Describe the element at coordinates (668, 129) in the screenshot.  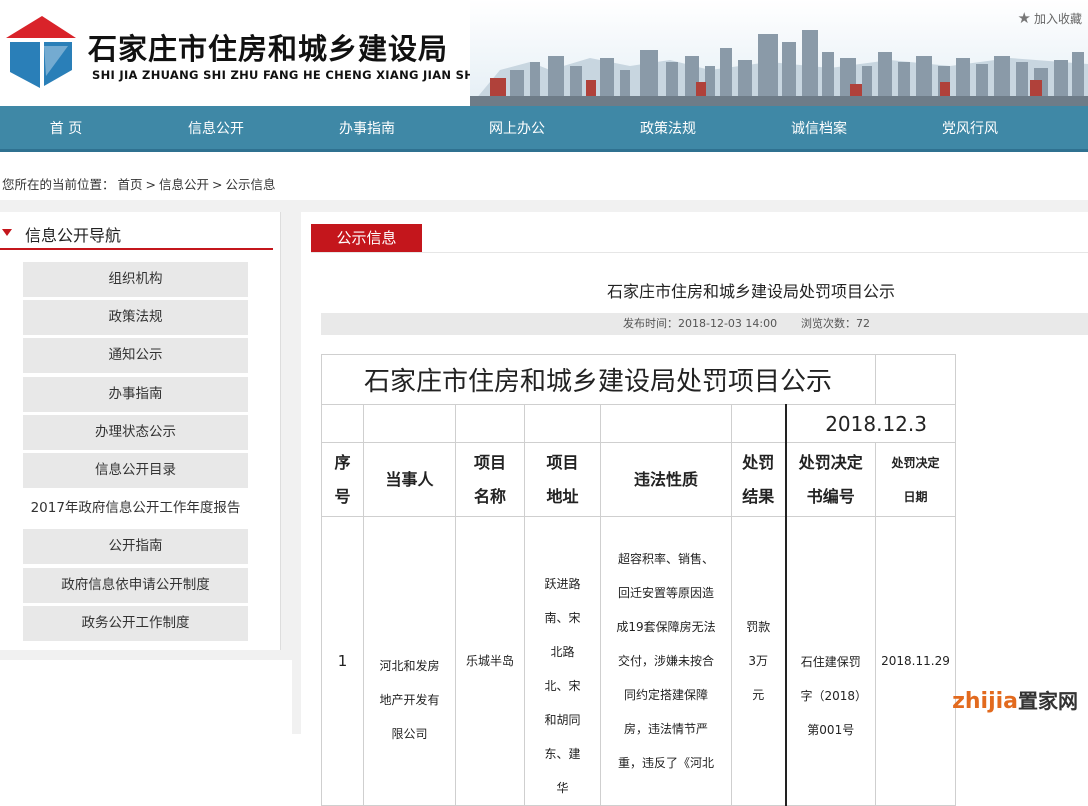
I see `nav-policy: 政策法规` at that location.